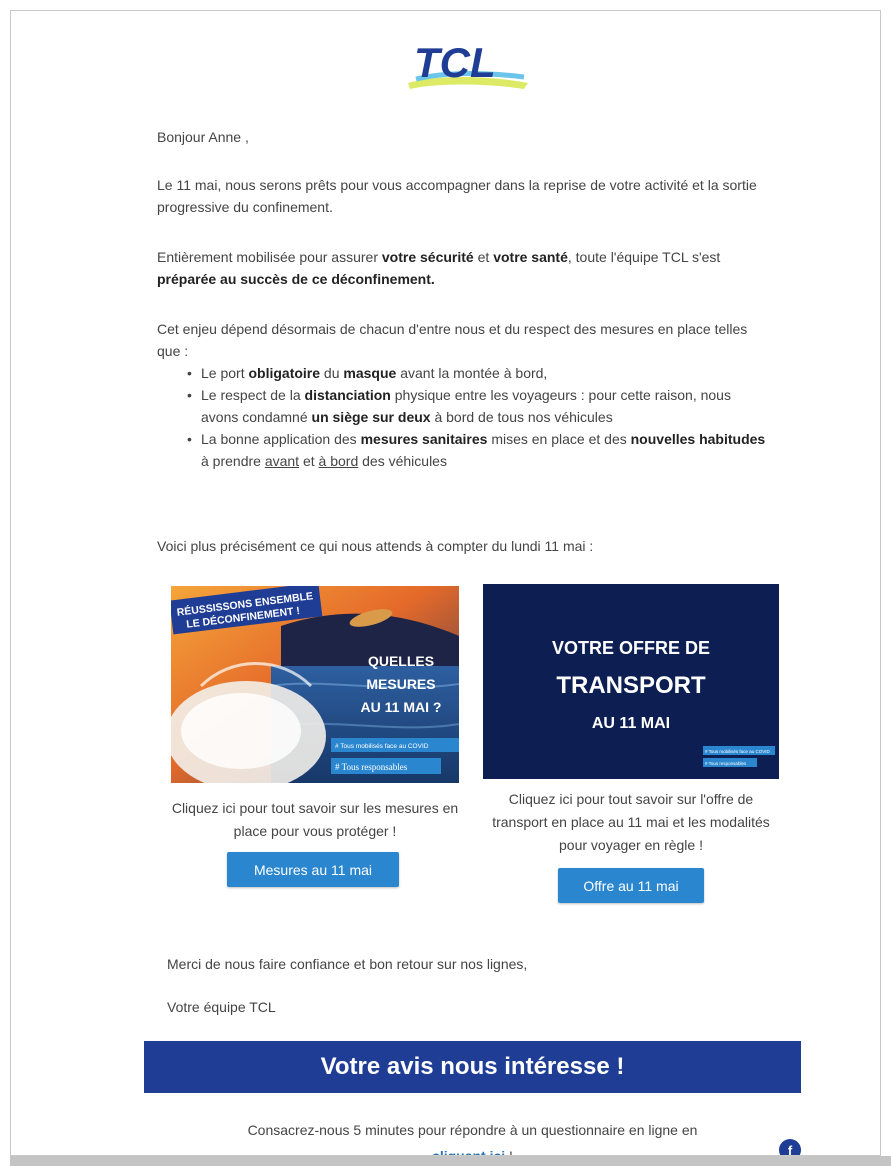  What do you see at coordinates (631, 685) in the screenshot?
I see `promo-right-line2: TRANSPORT` at bounding box center [631, 685].